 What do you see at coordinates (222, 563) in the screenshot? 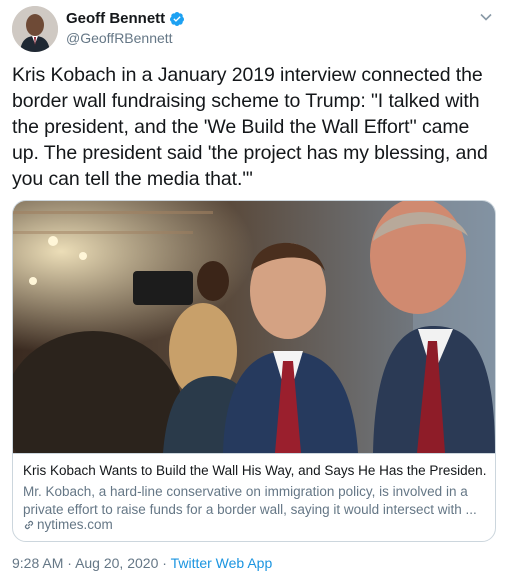
I see `tweet-source-link: Twitter Web App` at bounding box center [222, 563].